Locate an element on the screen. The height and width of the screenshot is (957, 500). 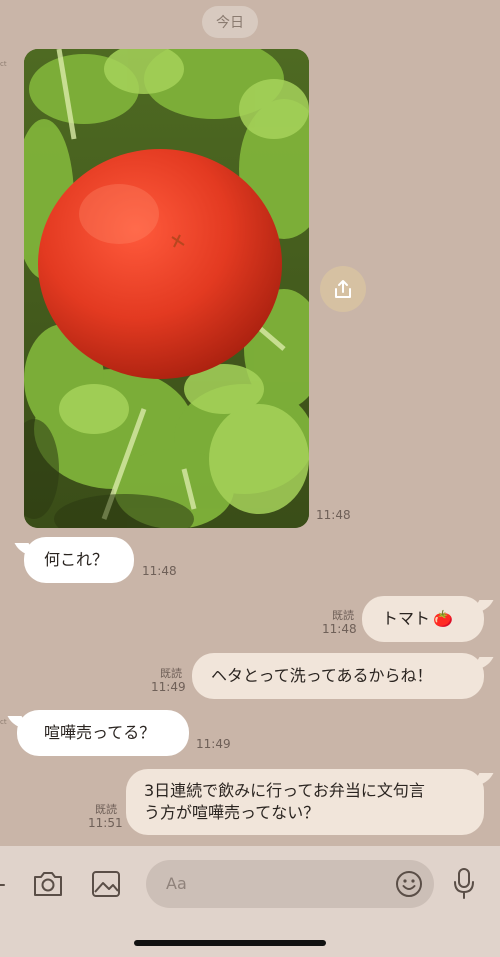
tomato-emoji: 🍅 is located at coordinates (443, 618).